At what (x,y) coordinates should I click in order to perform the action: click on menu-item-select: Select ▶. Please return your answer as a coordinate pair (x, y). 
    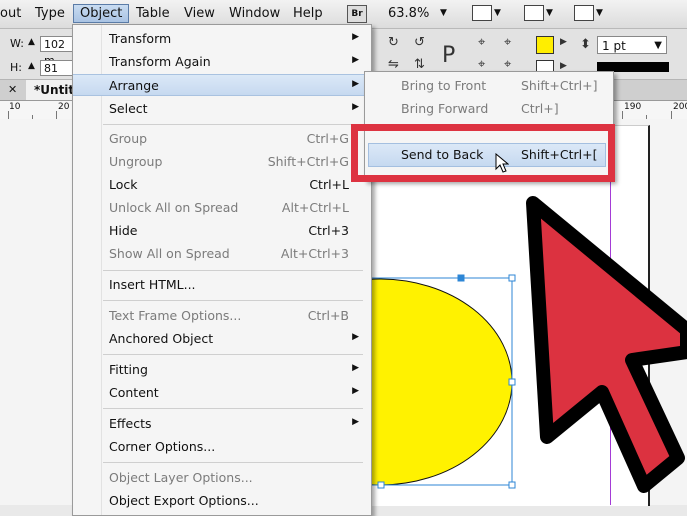
    Looking at the image, I should click on (222, 109).